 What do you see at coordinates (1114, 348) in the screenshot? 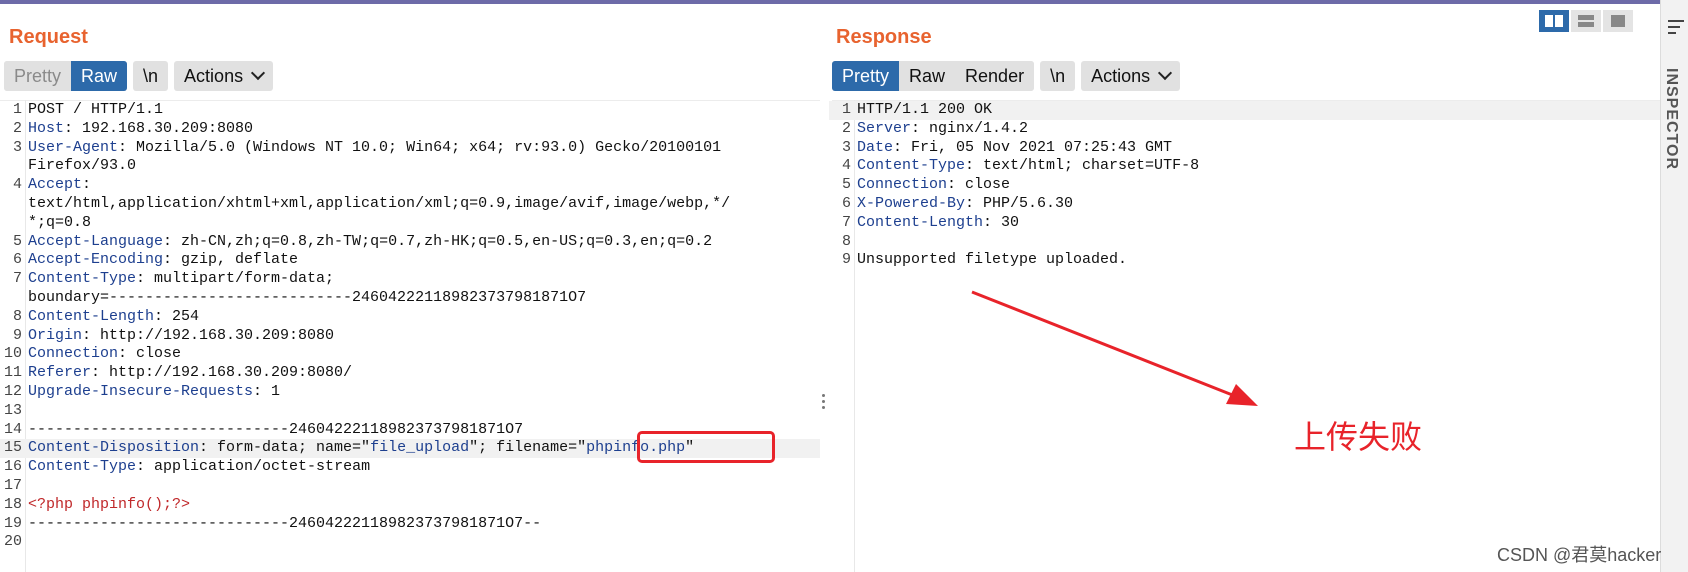
I see `annotation-arrow` at bounding box center [1114, 348].